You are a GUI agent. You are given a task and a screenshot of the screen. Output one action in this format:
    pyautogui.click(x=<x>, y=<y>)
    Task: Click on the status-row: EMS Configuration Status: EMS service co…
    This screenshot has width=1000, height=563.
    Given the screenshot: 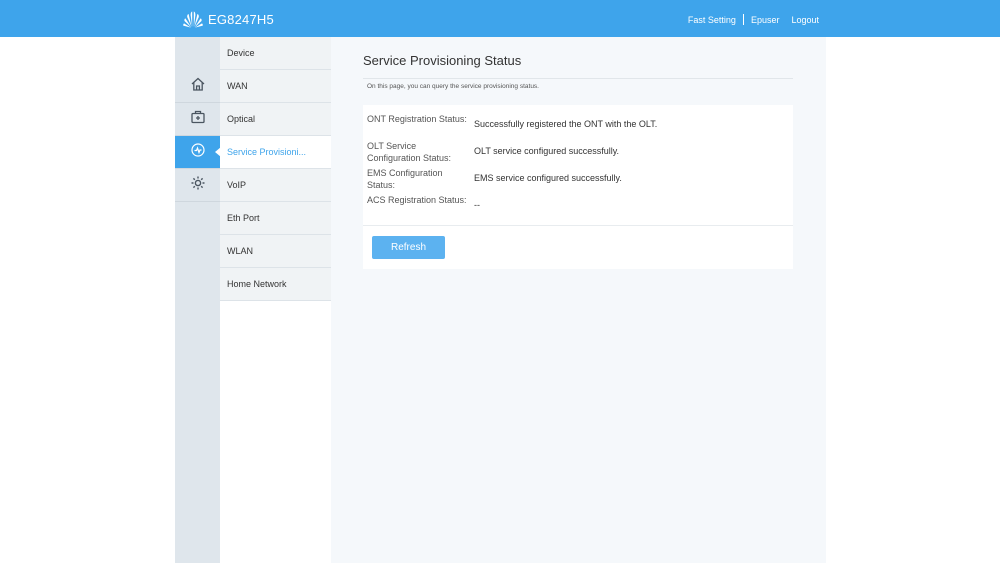 What is the action you would take?
    pyautogui.click(x=578, y=178)
    